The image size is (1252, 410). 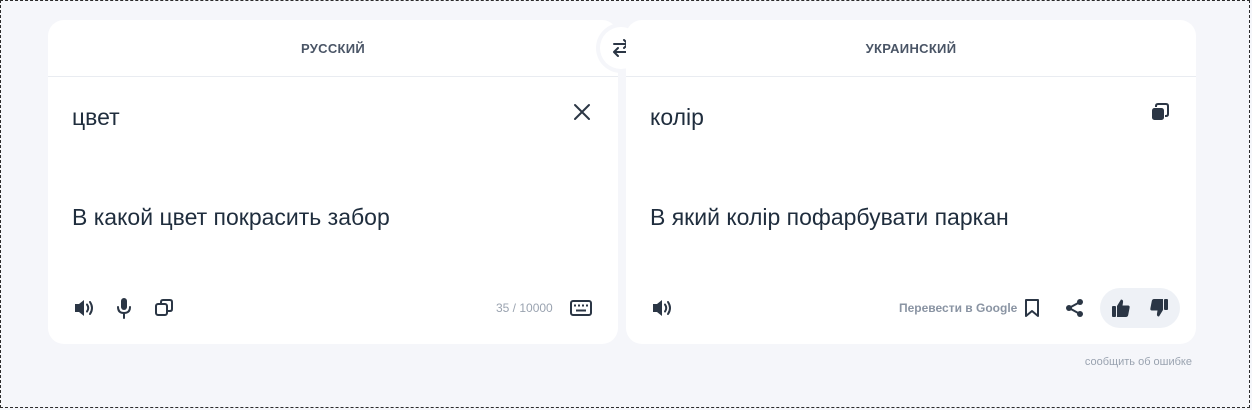 I want to click on close-icon, so click(x=582, y=112).